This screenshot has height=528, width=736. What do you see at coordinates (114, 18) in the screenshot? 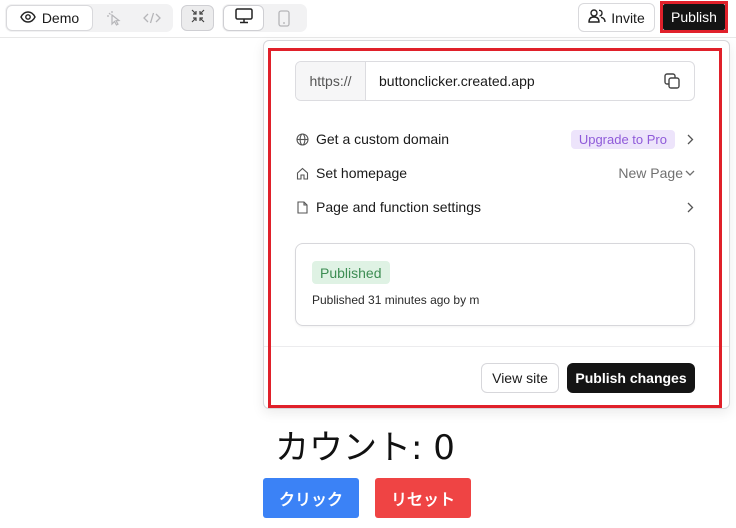
I see `cursor-click-icon` at bounding box center [114, 18].